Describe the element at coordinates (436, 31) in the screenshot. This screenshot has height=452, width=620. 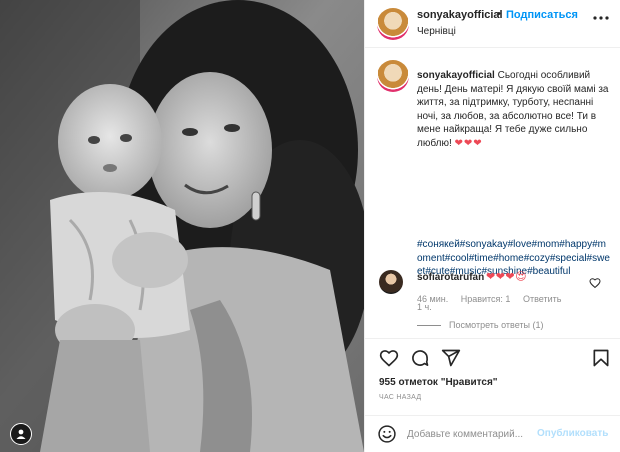
I see `post-location: Чернівці` at that location.